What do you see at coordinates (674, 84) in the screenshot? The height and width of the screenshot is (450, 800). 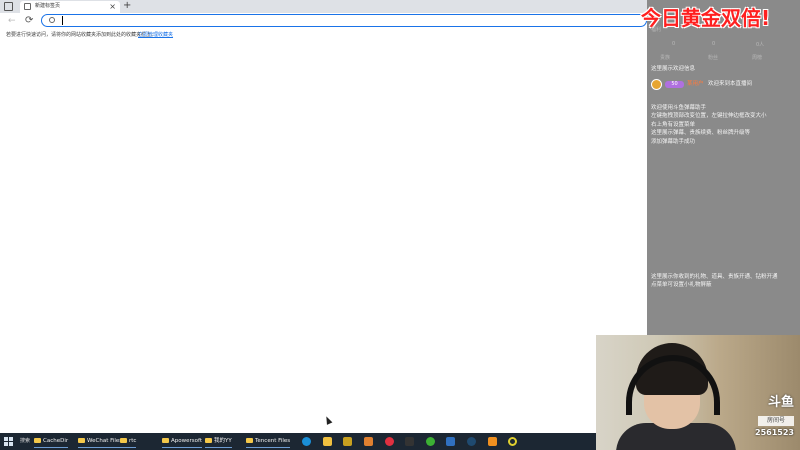 I see `user-level-badge: 50` at bounding box center [674, 84].